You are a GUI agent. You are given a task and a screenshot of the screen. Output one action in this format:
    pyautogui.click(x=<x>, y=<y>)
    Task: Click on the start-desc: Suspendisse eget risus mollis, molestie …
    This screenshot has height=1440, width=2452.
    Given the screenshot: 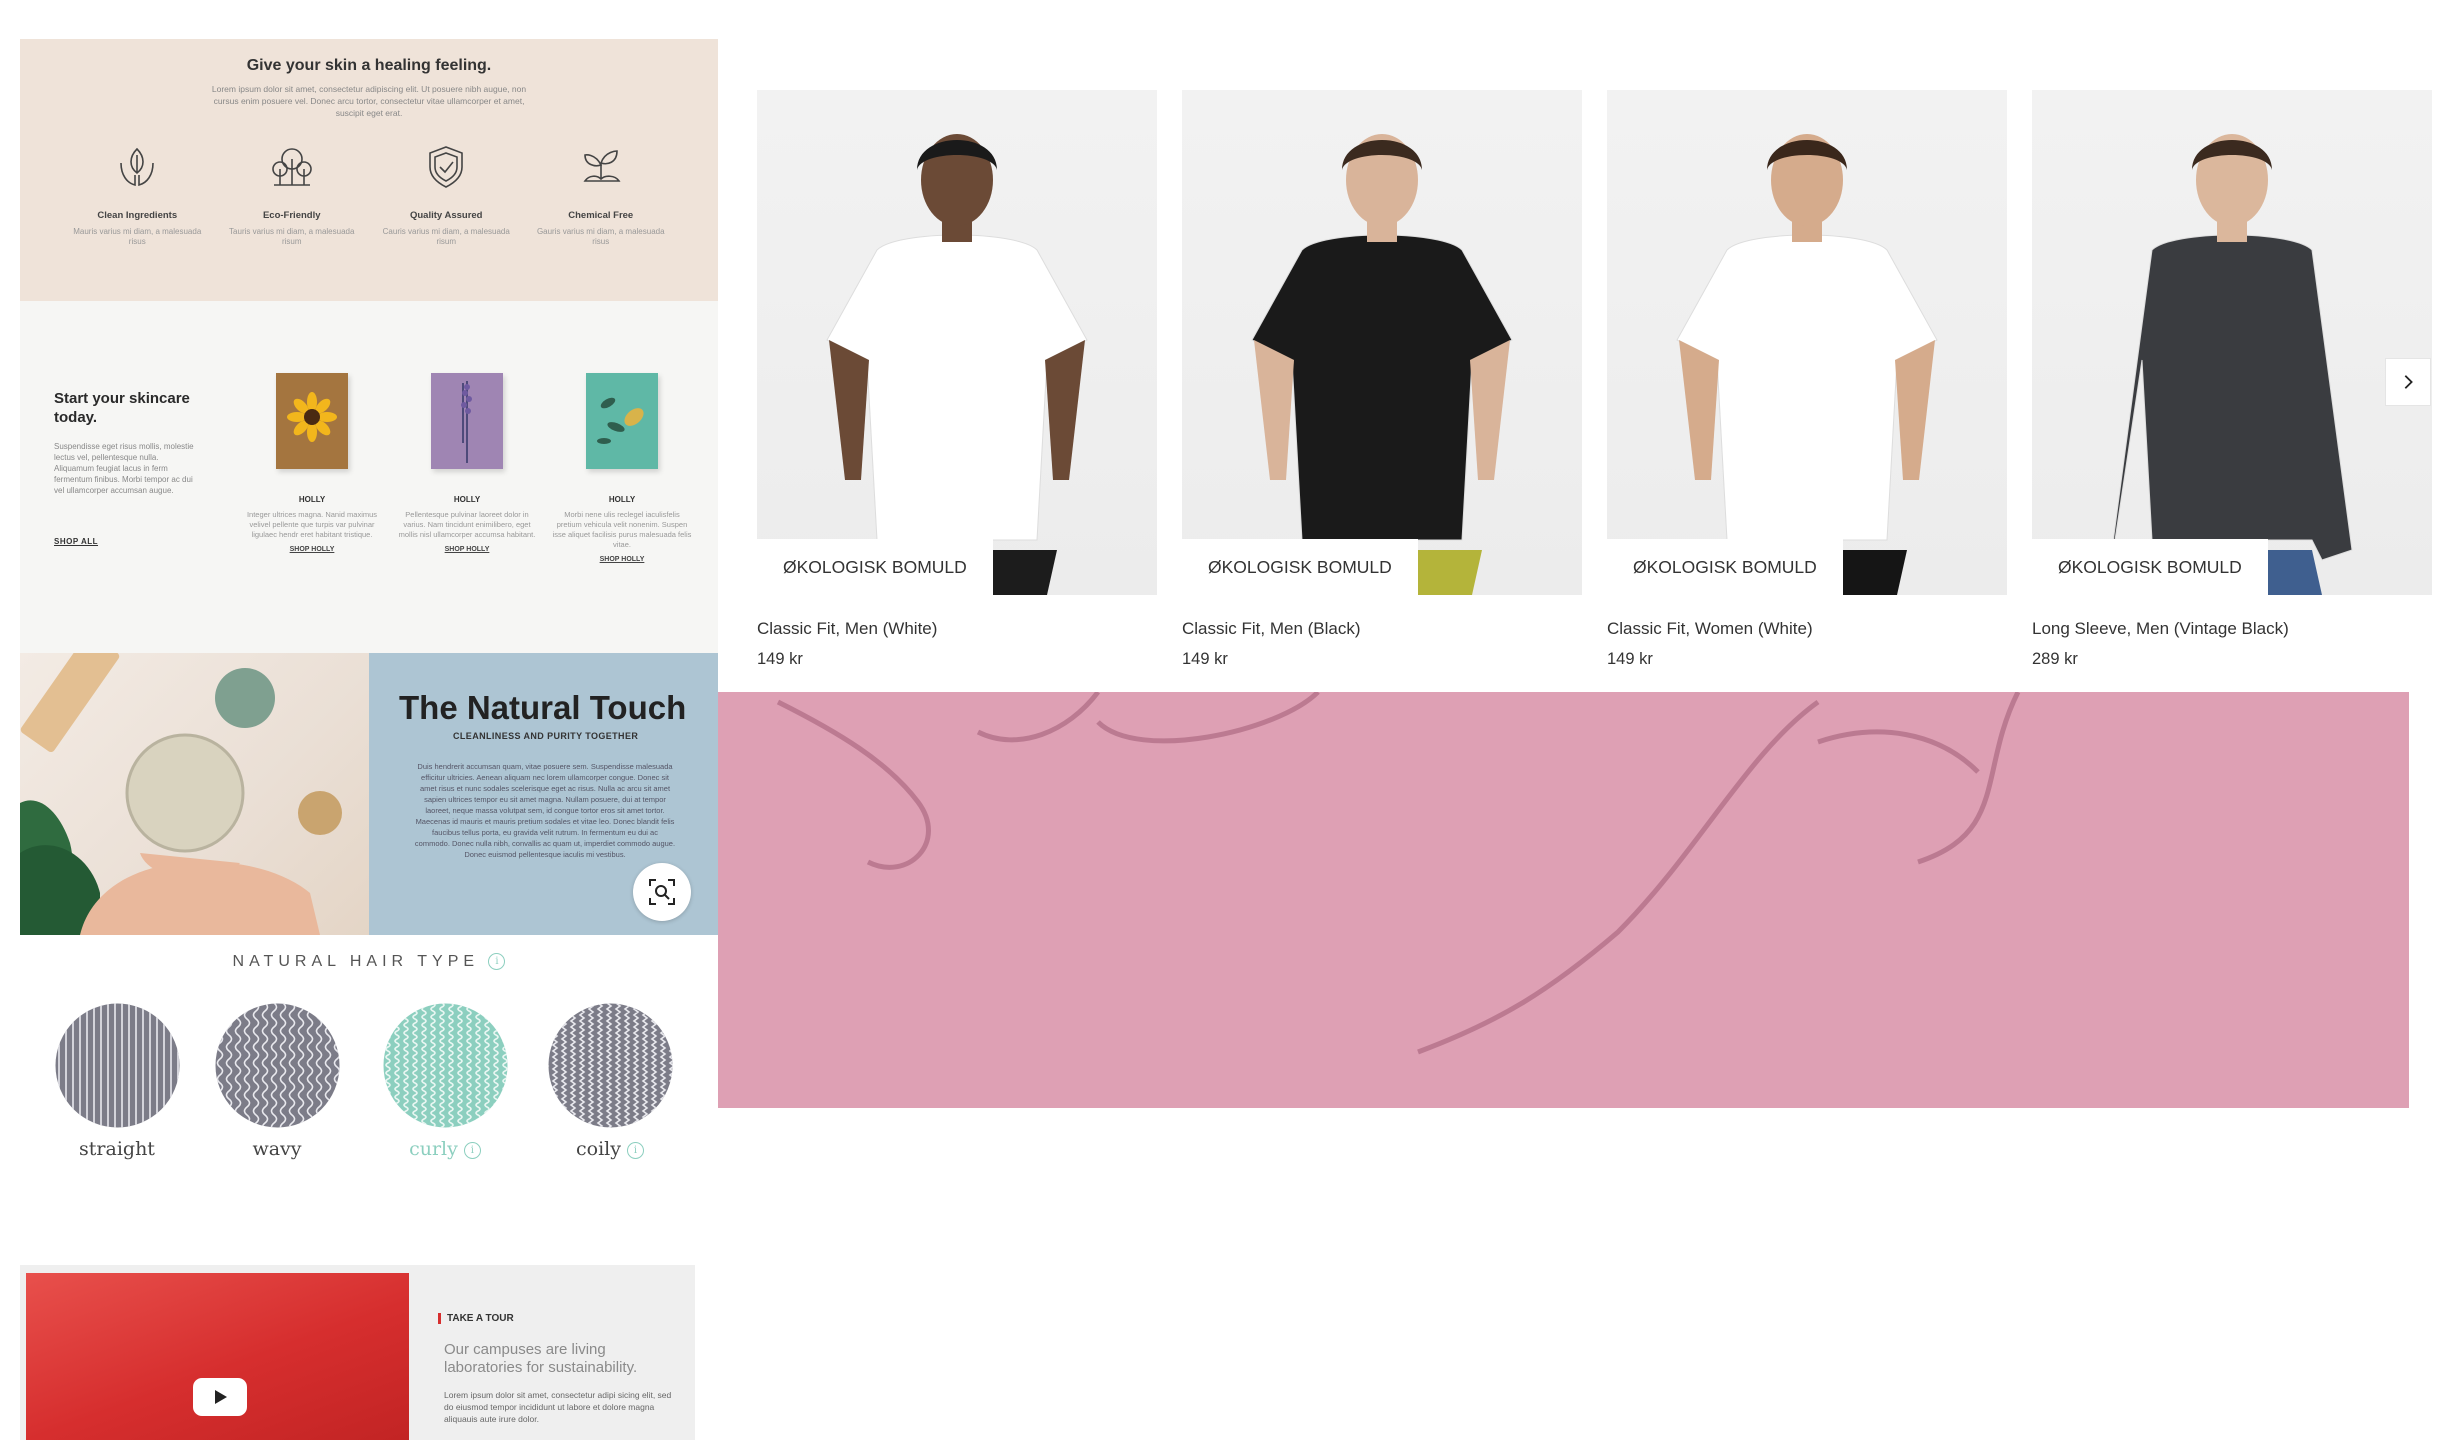 What is the action you would take?
    pyautogui.click(x=124, y=468)
    